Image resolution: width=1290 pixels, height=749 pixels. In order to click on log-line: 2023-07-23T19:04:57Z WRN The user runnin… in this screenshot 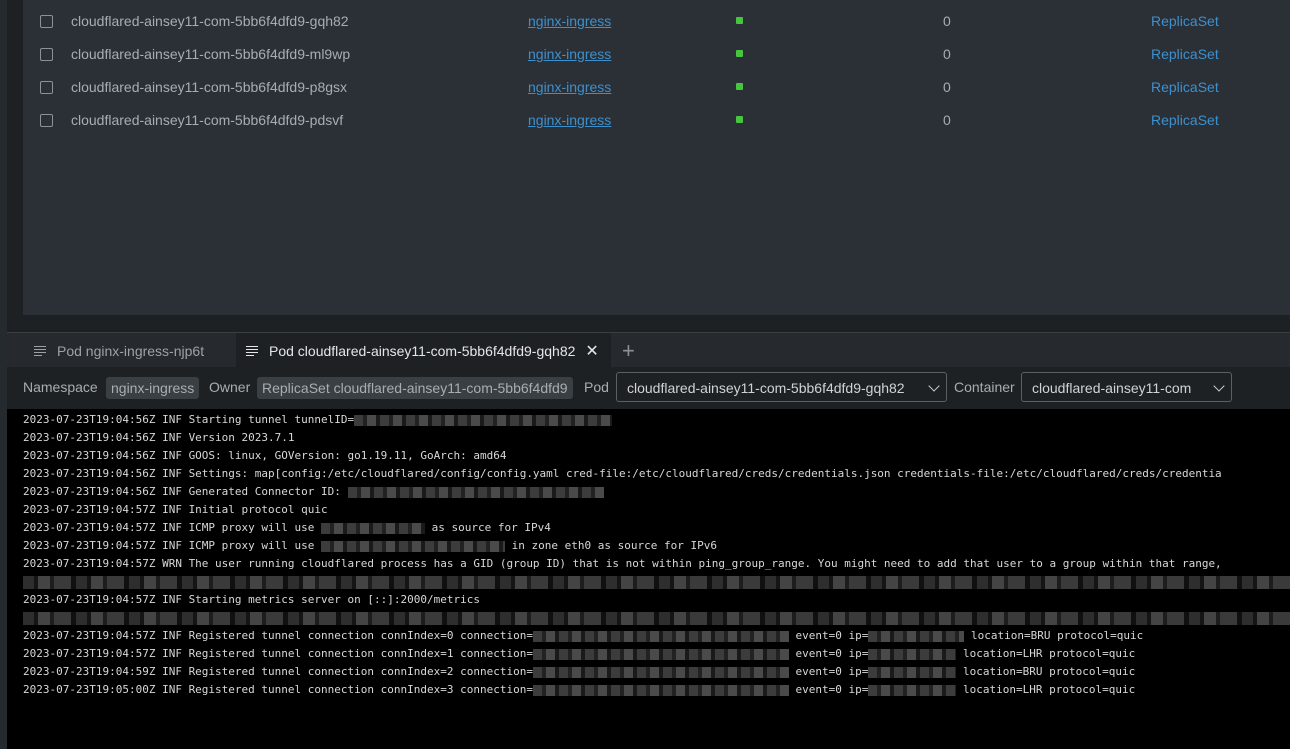, I will do `click(622, 563)`.